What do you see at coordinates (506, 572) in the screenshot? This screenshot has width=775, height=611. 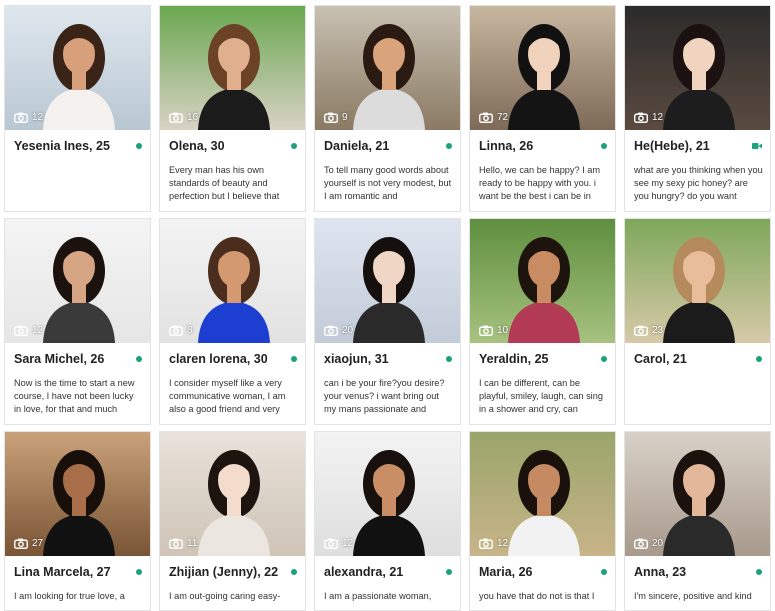 I see `profile-name: Maria, 26` at bounding box center [506, 572].